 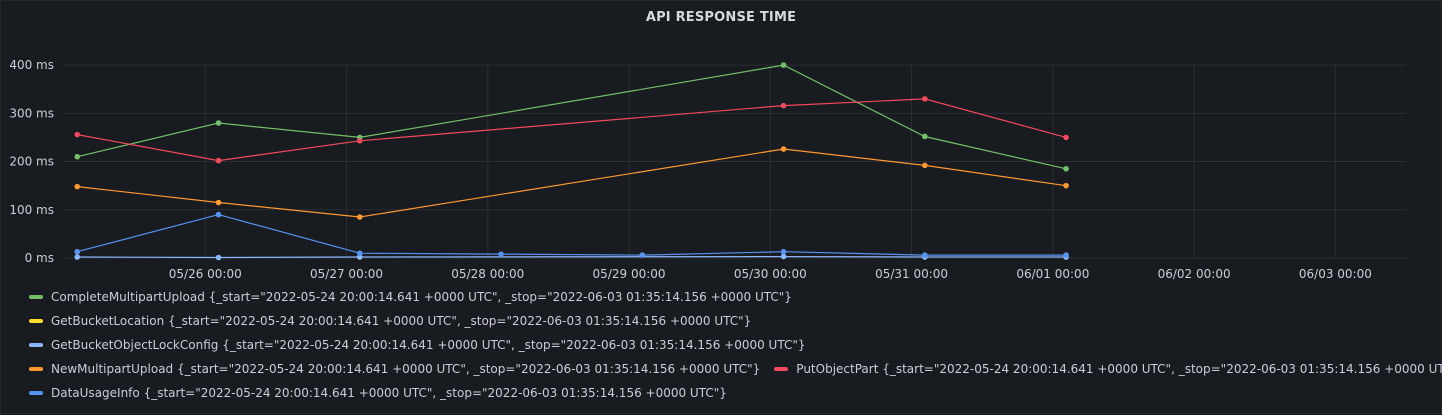 What do you see at coordinates (1194, 274) in the screenshot?
I see `x-tick-label: 06/02 00:00` at bounding box center [1194, 274].